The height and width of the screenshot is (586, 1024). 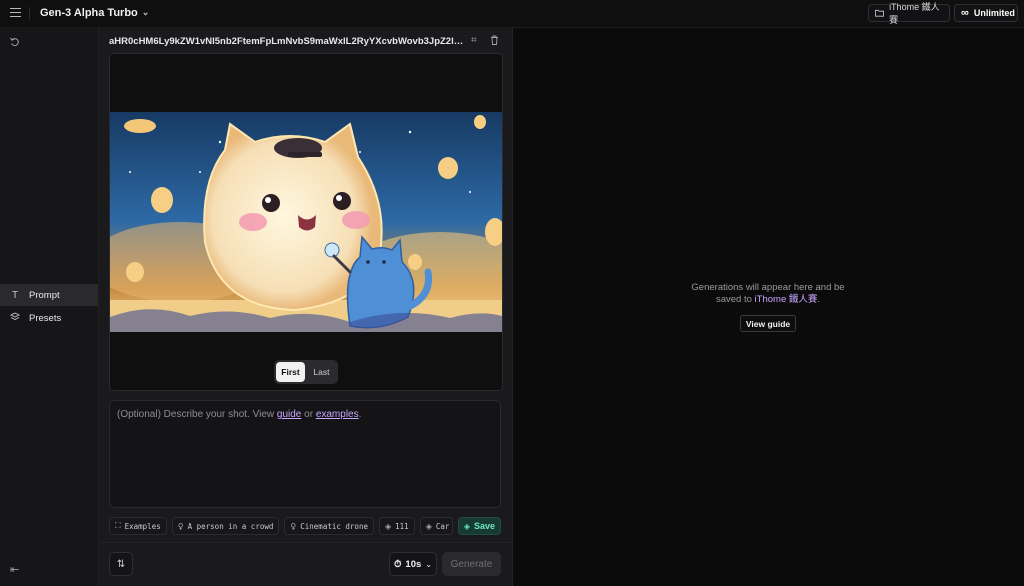 I want to click on plan-button: ∞ Unlimited, so click(x=986, y=13).